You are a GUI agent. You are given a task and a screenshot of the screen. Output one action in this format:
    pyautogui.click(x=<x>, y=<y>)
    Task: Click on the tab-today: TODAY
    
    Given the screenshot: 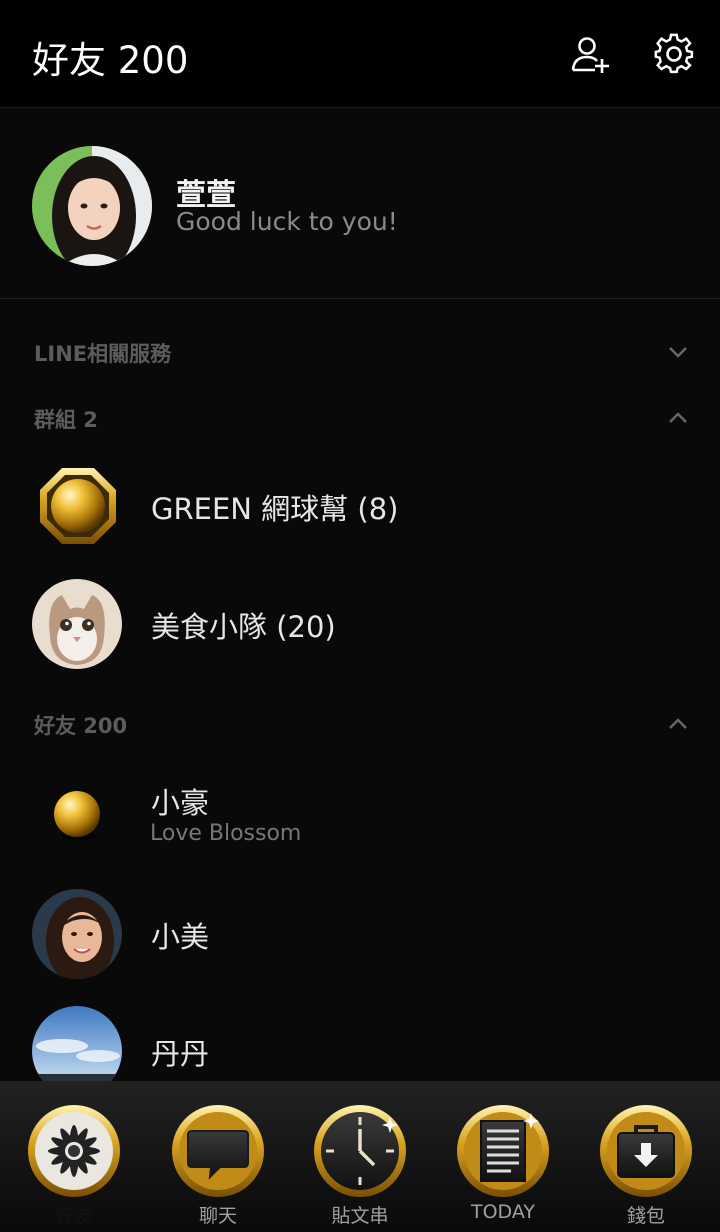 What is the action you would take?
    pyautogui.click(x=503, y=1156)
    